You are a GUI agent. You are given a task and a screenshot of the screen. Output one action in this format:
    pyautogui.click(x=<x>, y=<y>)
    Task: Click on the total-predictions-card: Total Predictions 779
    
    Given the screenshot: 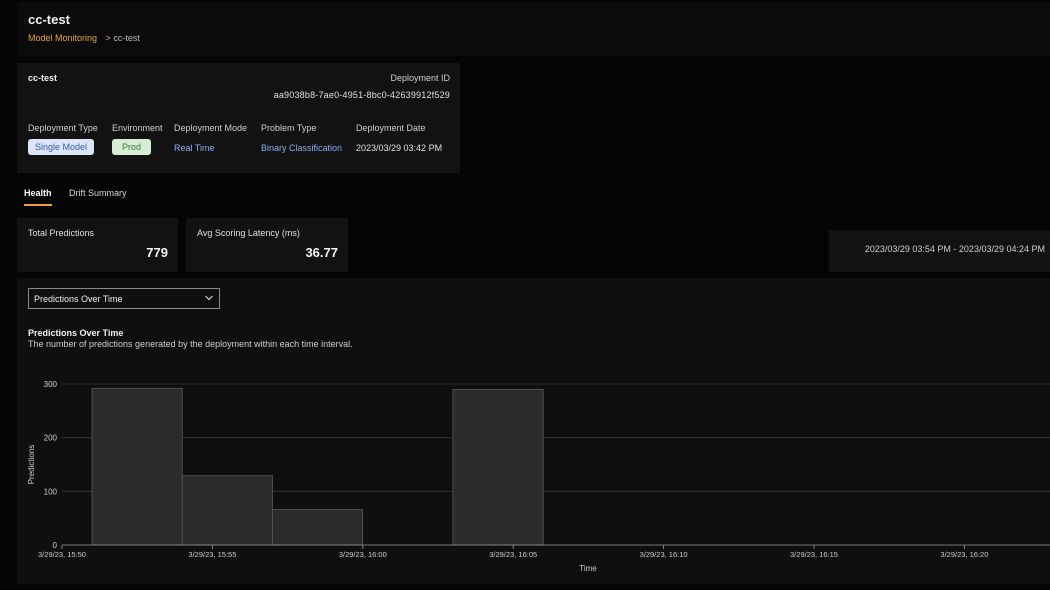 What is the action you would take?
    pyautogui.click(x=97, y=245)
    